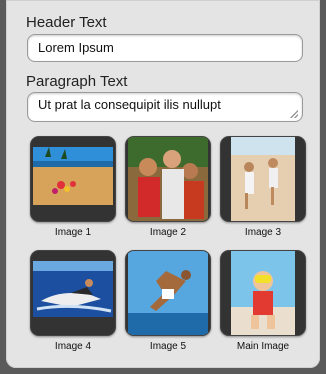 The width and height of the screenshot is (326, 374). What do you see at coordinates (73, 293) in the screenshot?
I see `jetski-photo-icon` at bounding box center [73, 293].